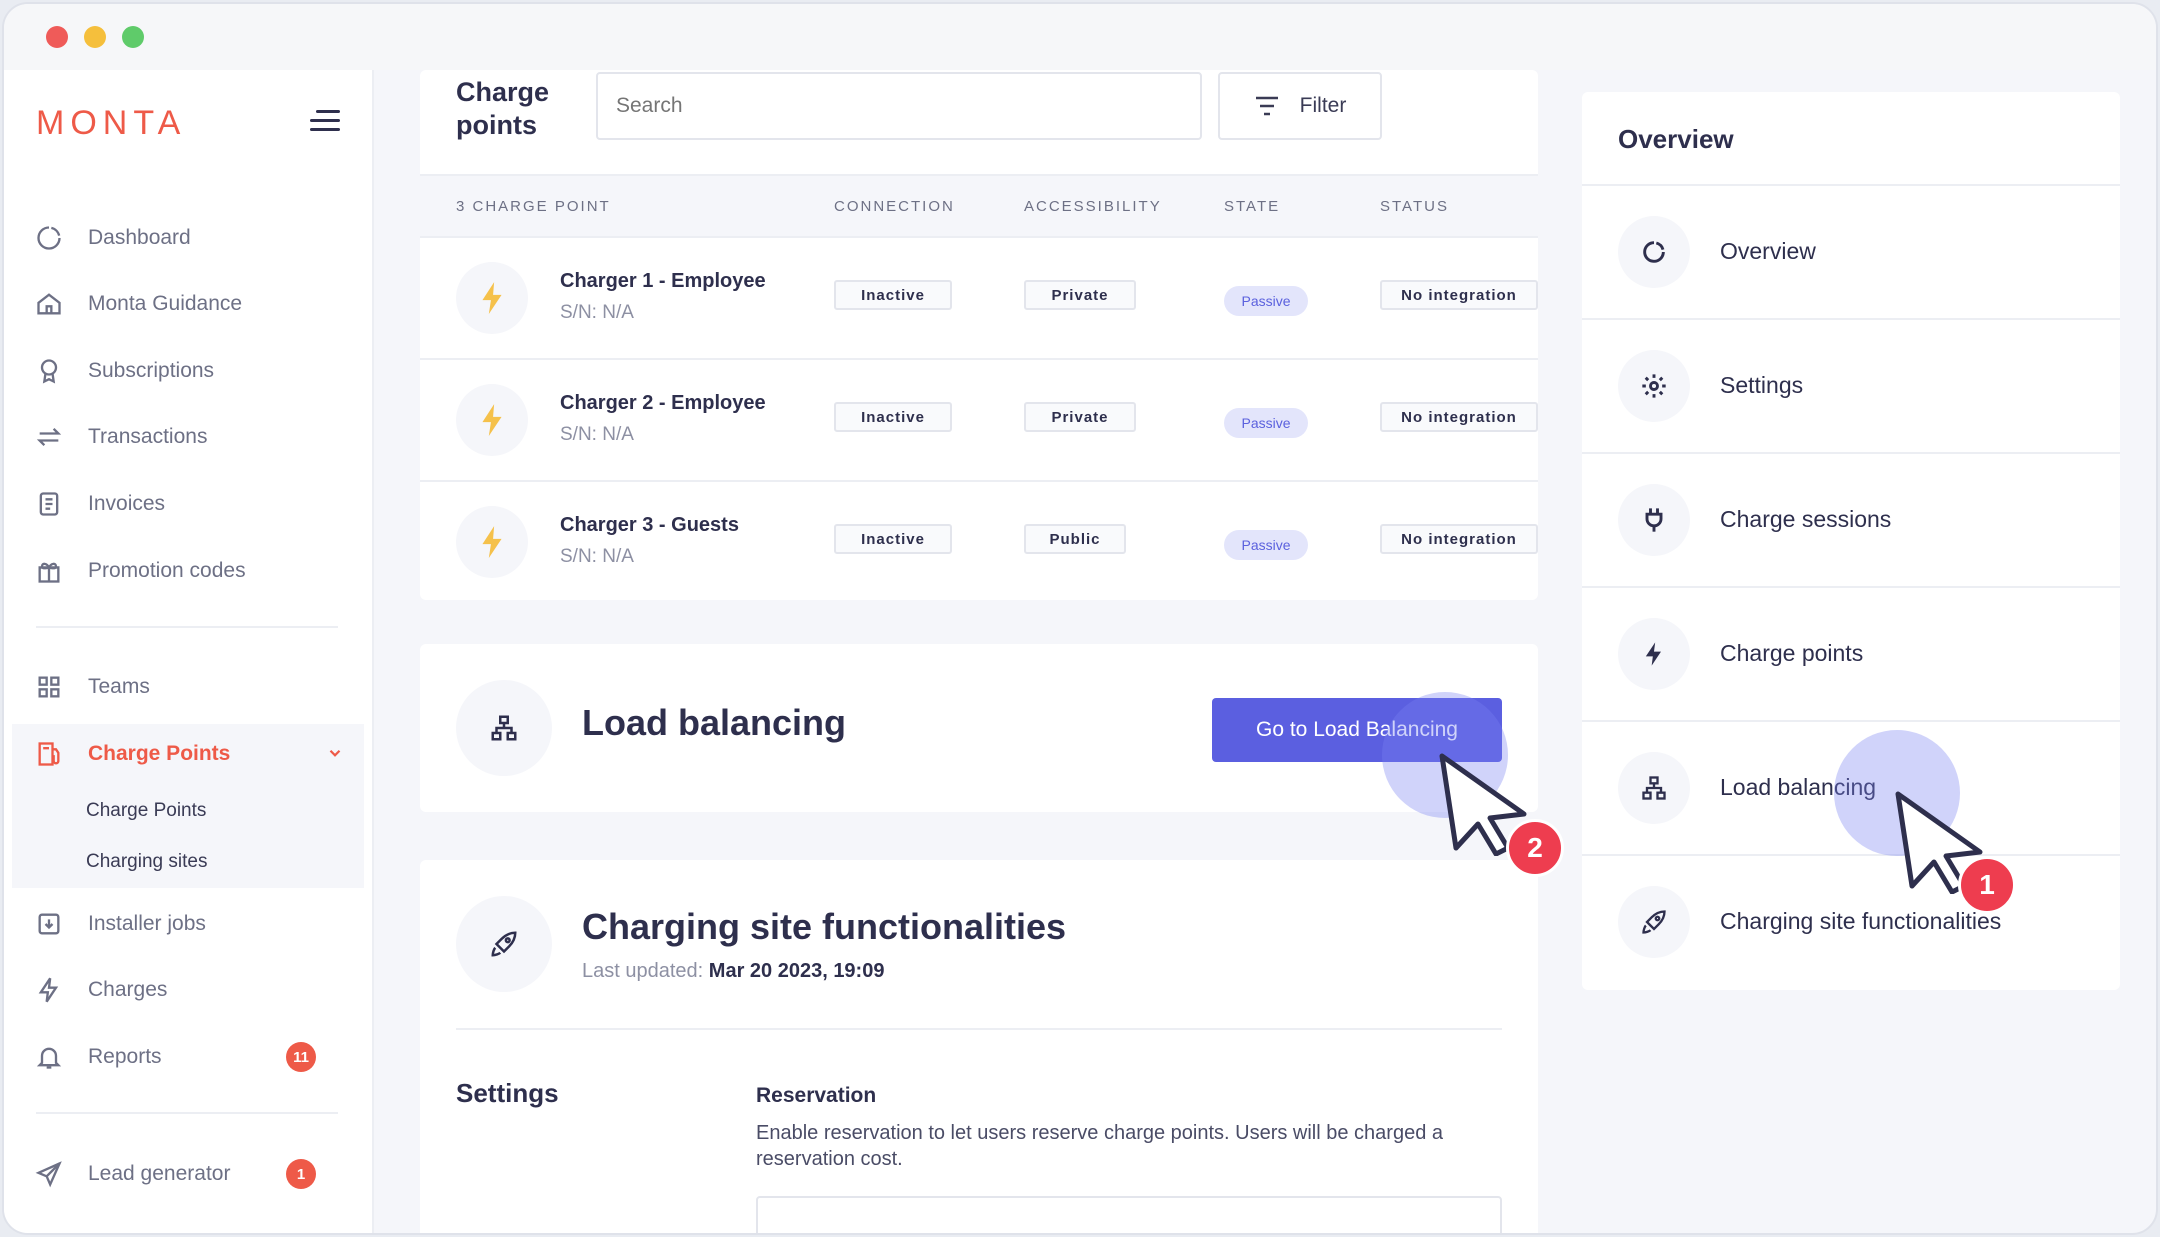 The height and width of the screenshot is (1237, 2160). I want to click on overview-item-charge-sessions: Charge sessions, so click(1851, 521).